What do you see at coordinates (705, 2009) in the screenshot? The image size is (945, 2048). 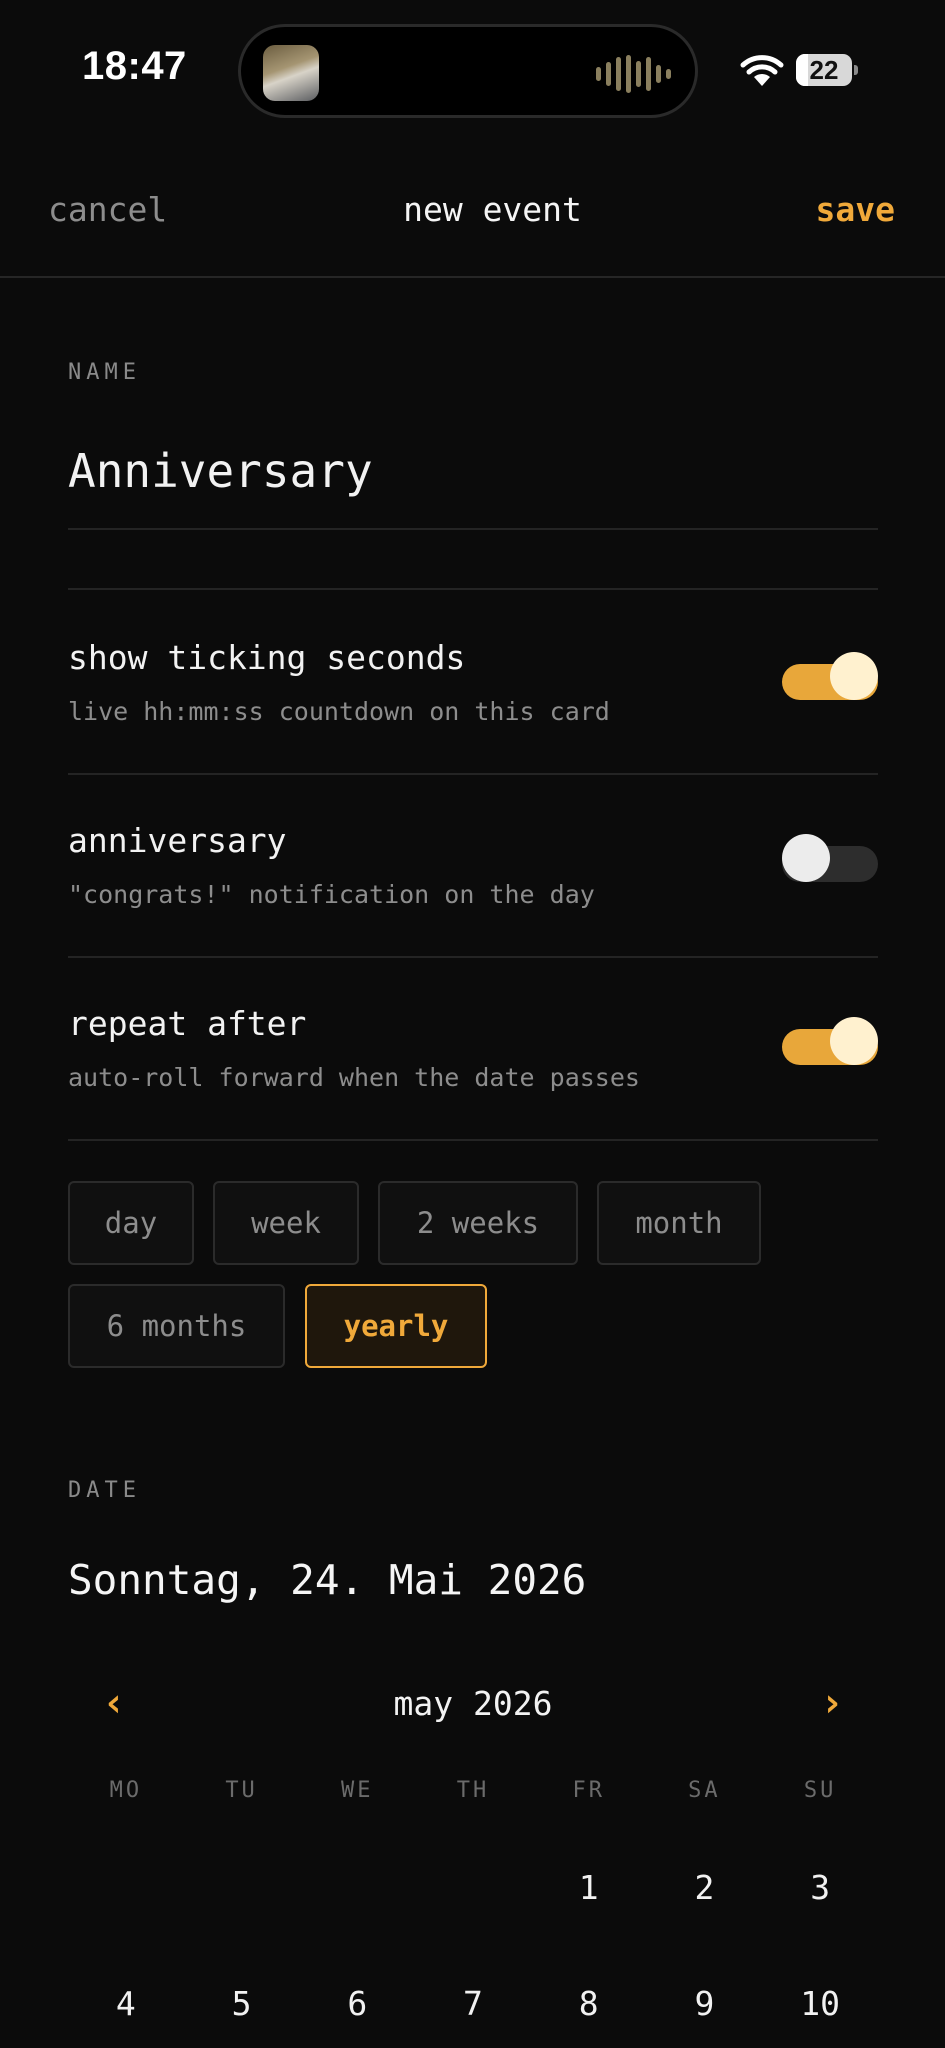 I see `calendar-day: 9` at bounding box center [705, 2009].